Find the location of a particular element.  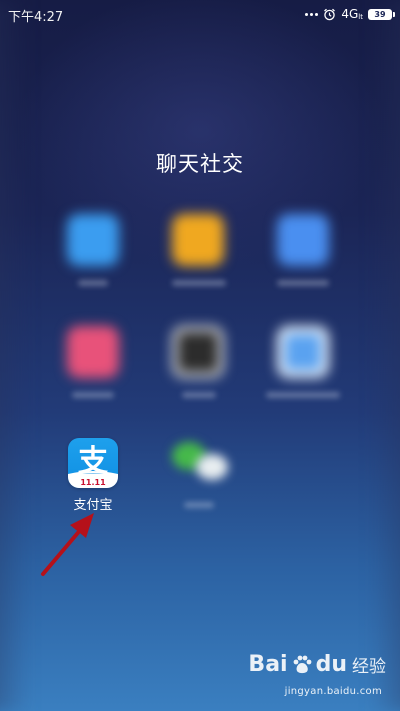

edge-shadow-right is located at coordinates (385, 355).